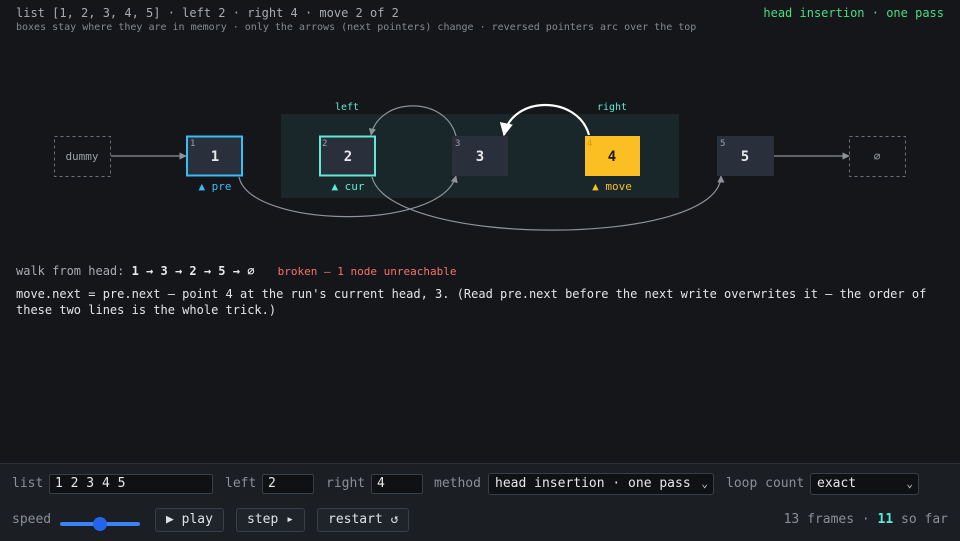 Image resolution: width=960 pixels, height=541 pixels. What do you see at coordinates (347, 186) in the screenshot?
I see `cur-marker: ▲ cur` at bounding box center [347, 186].